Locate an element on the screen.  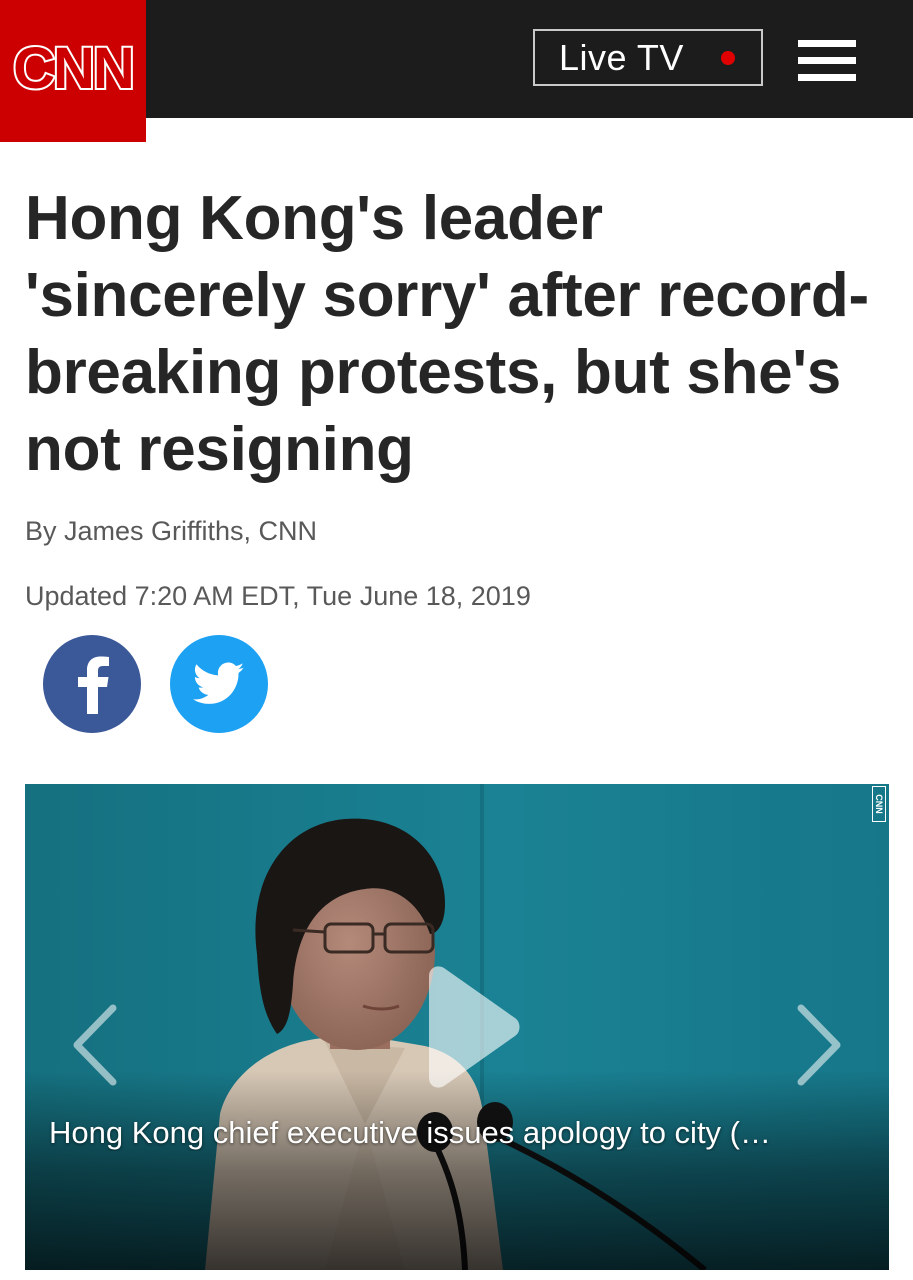
facebook-share-button is located at coordinates (92, 684).